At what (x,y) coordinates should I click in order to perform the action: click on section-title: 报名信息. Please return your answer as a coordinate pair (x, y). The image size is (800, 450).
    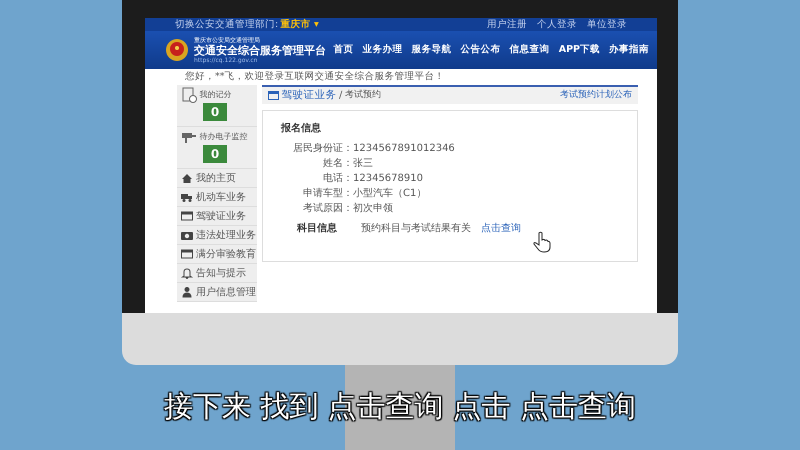
    Looking at the image, I should click on (301, 129).